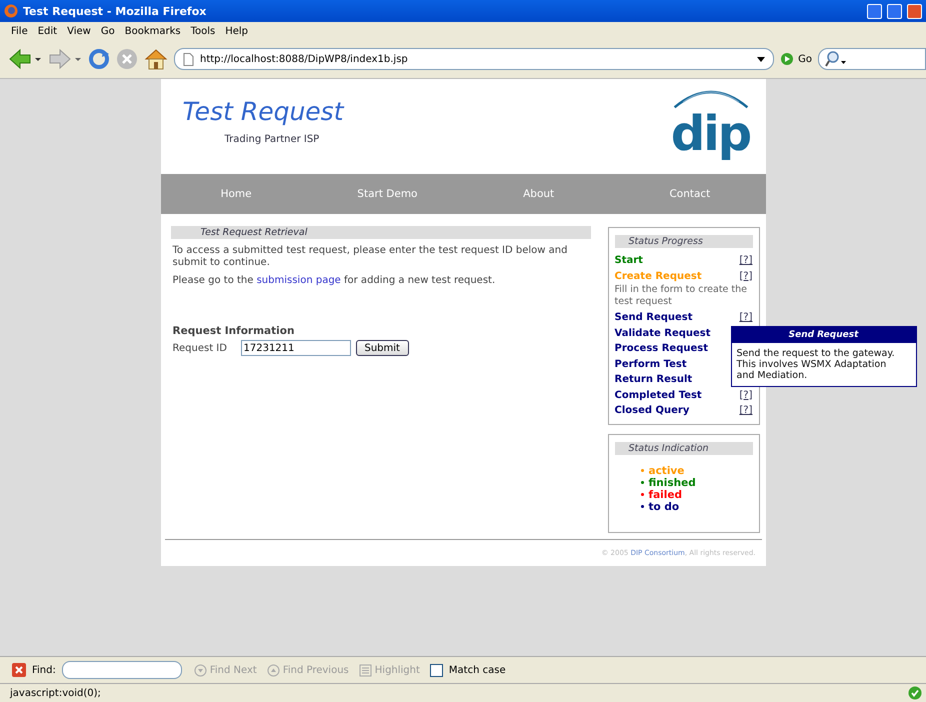 This screenshot has width=926, height=702. I want to click on step-label: Send Request, so click(653, 318).